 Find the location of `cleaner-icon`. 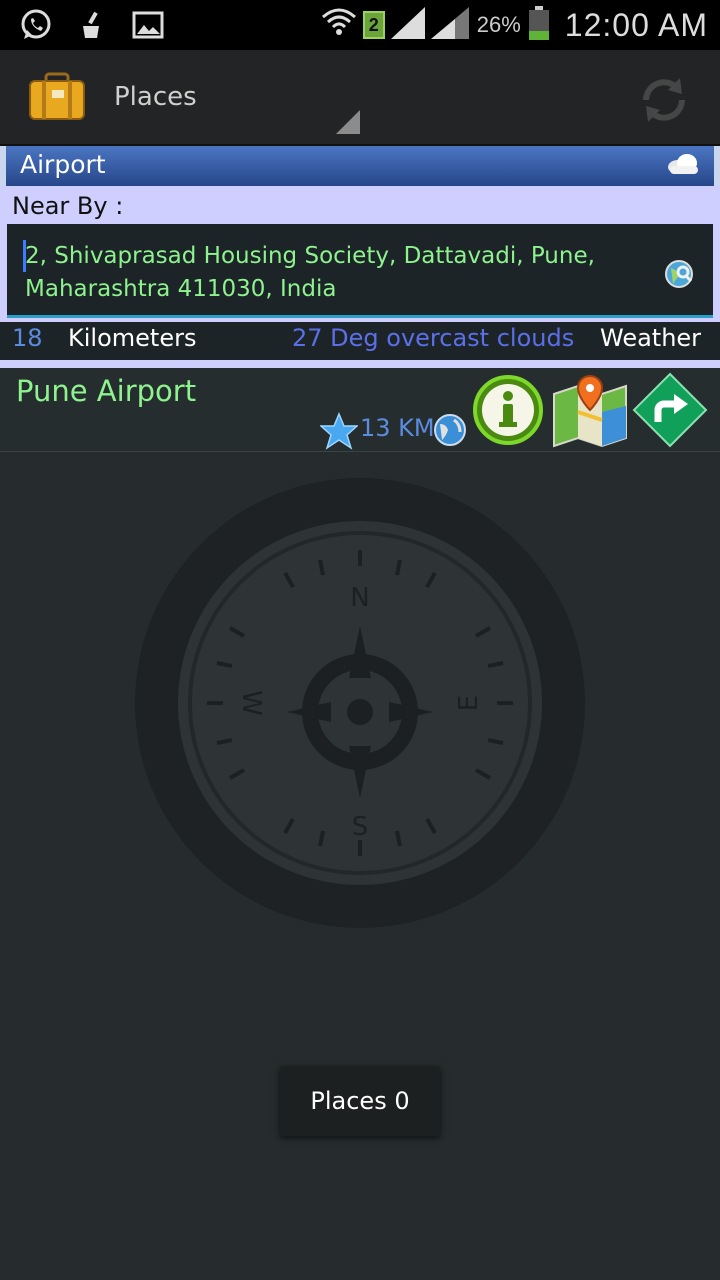

cleaner-icon is located at coordinates (92, 25).